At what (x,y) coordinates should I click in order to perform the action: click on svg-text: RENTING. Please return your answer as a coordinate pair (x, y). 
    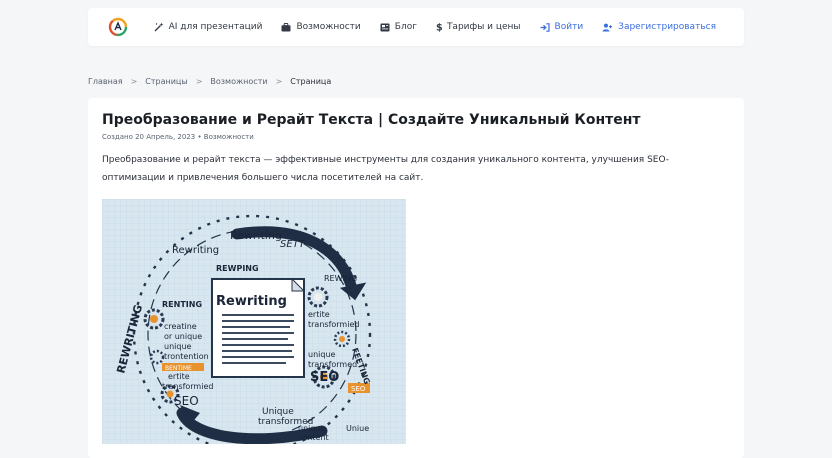
    Looking at the image, I should click on (182, 304).